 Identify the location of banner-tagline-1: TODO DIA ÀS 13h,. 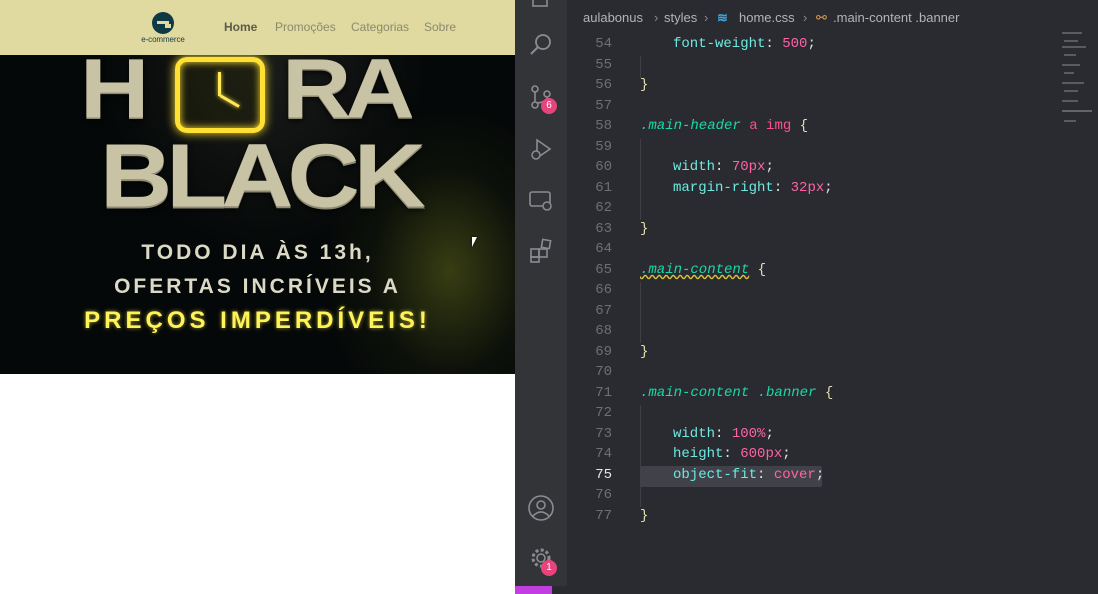
(257, 252).